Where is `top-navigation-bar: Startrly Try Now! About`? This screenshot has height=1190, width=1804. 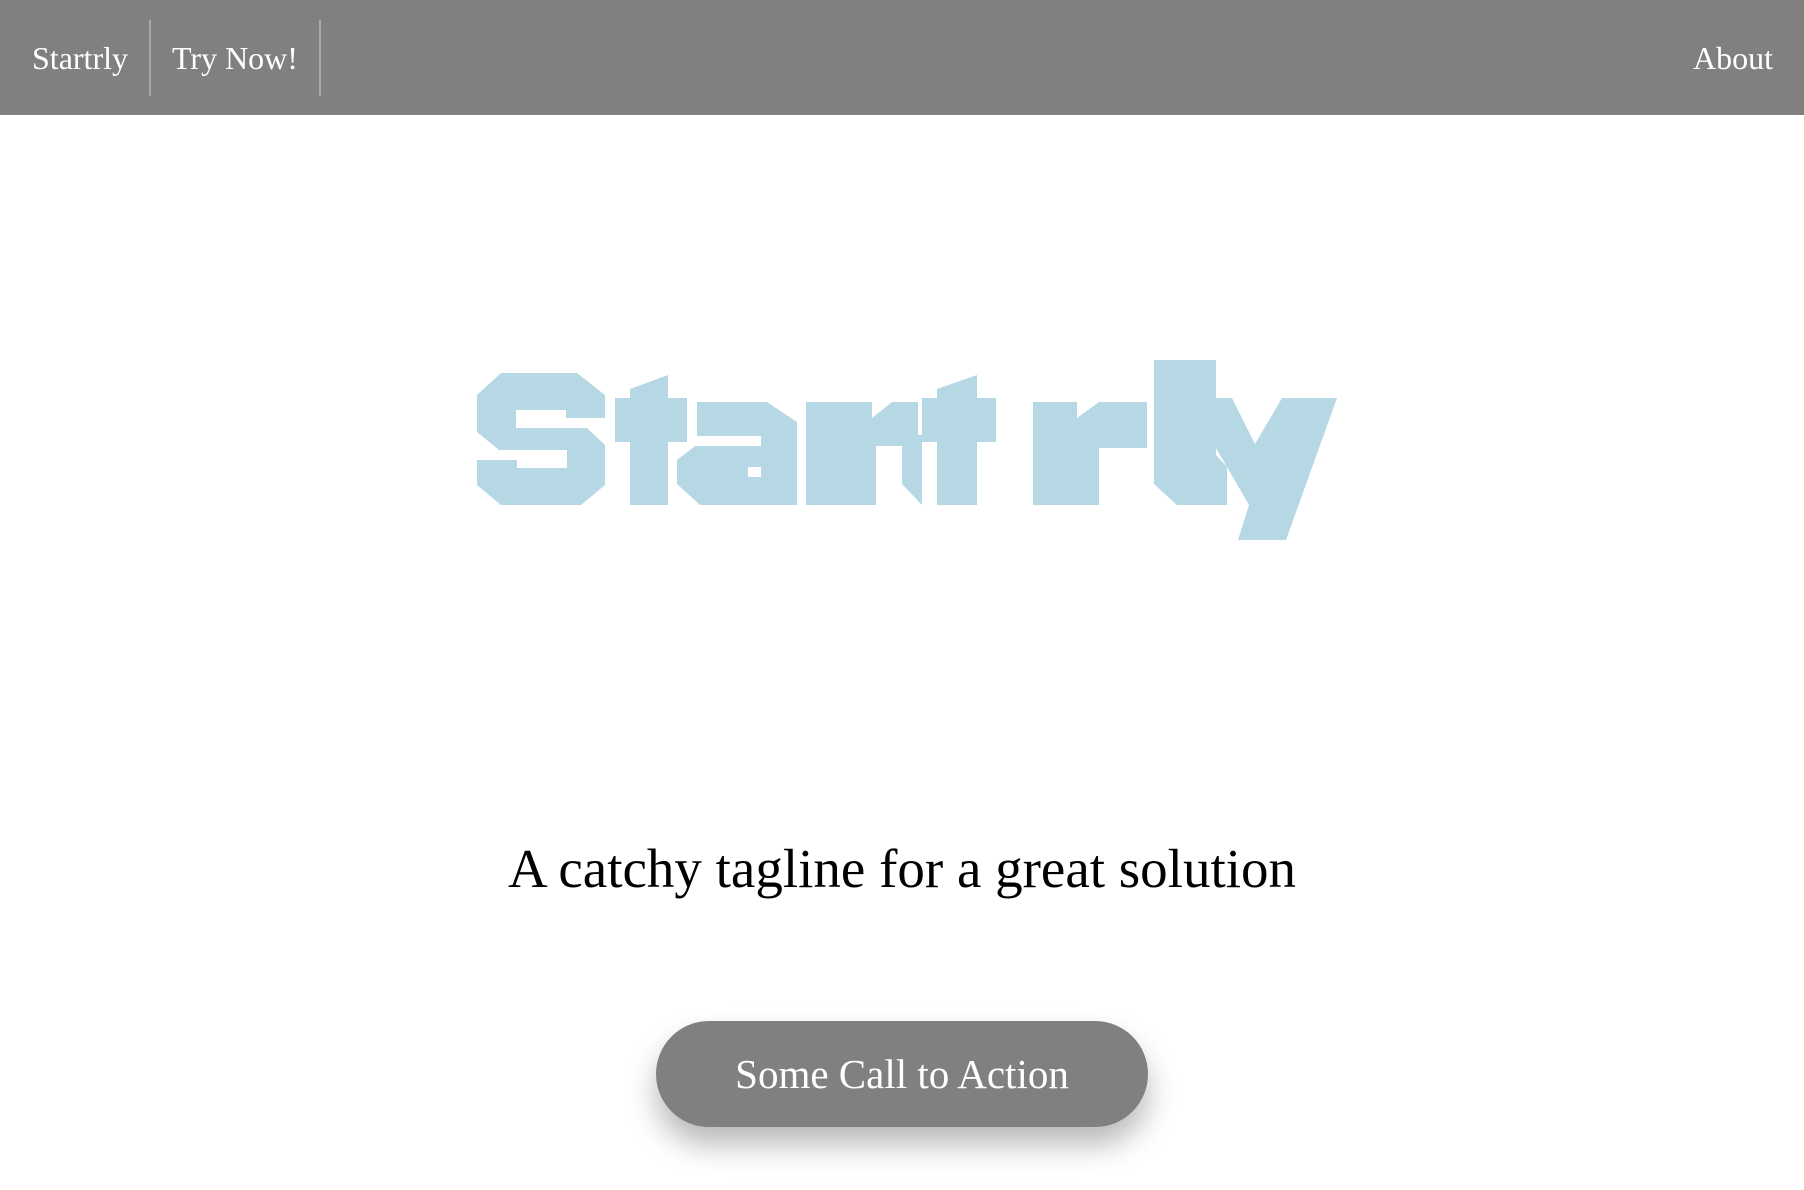
top-navigation-bar: Startrly Try Now! About is located at coordinates (902, 57).